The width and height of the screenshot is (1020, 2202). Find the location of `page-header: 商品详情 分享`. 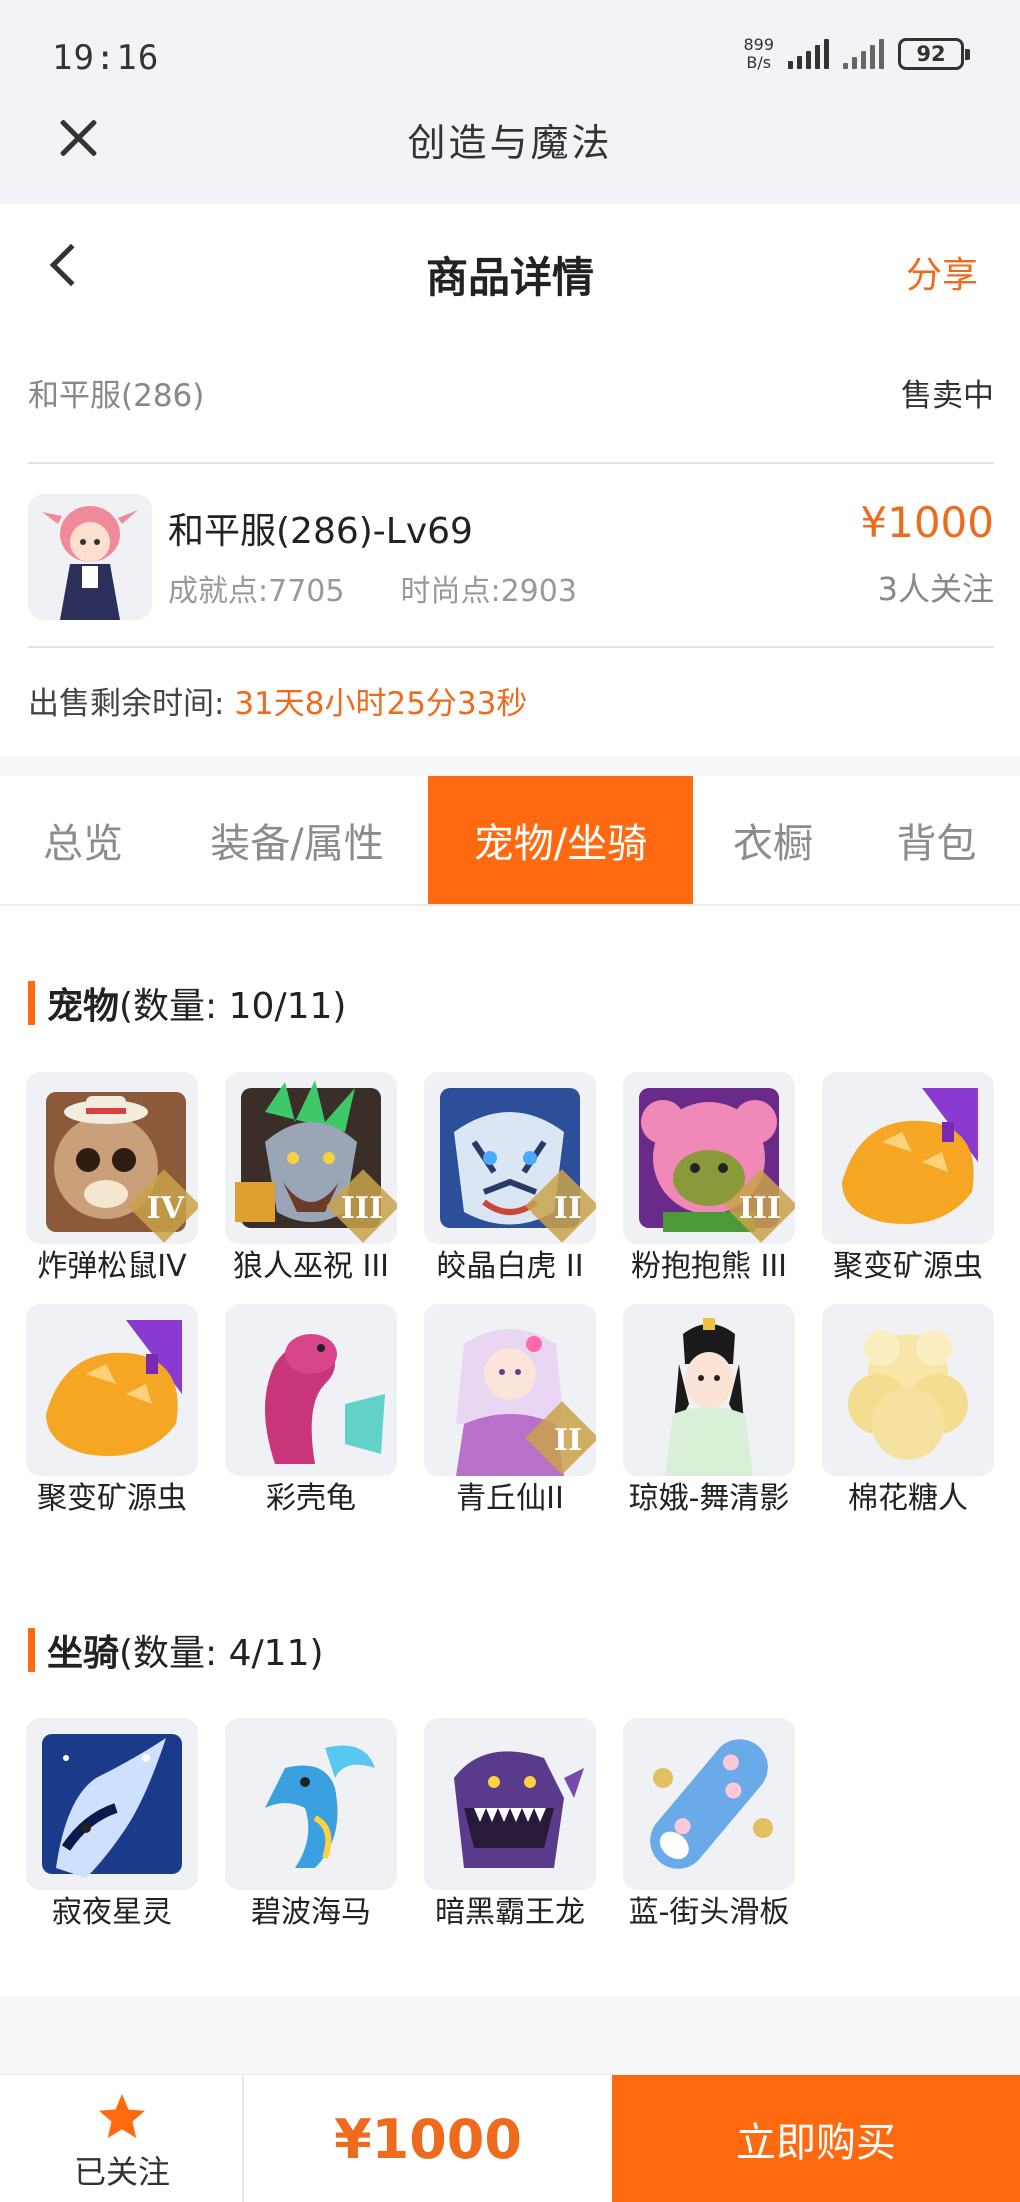

page-header: 商品详情 分享 is located at coordinates (510, 271).